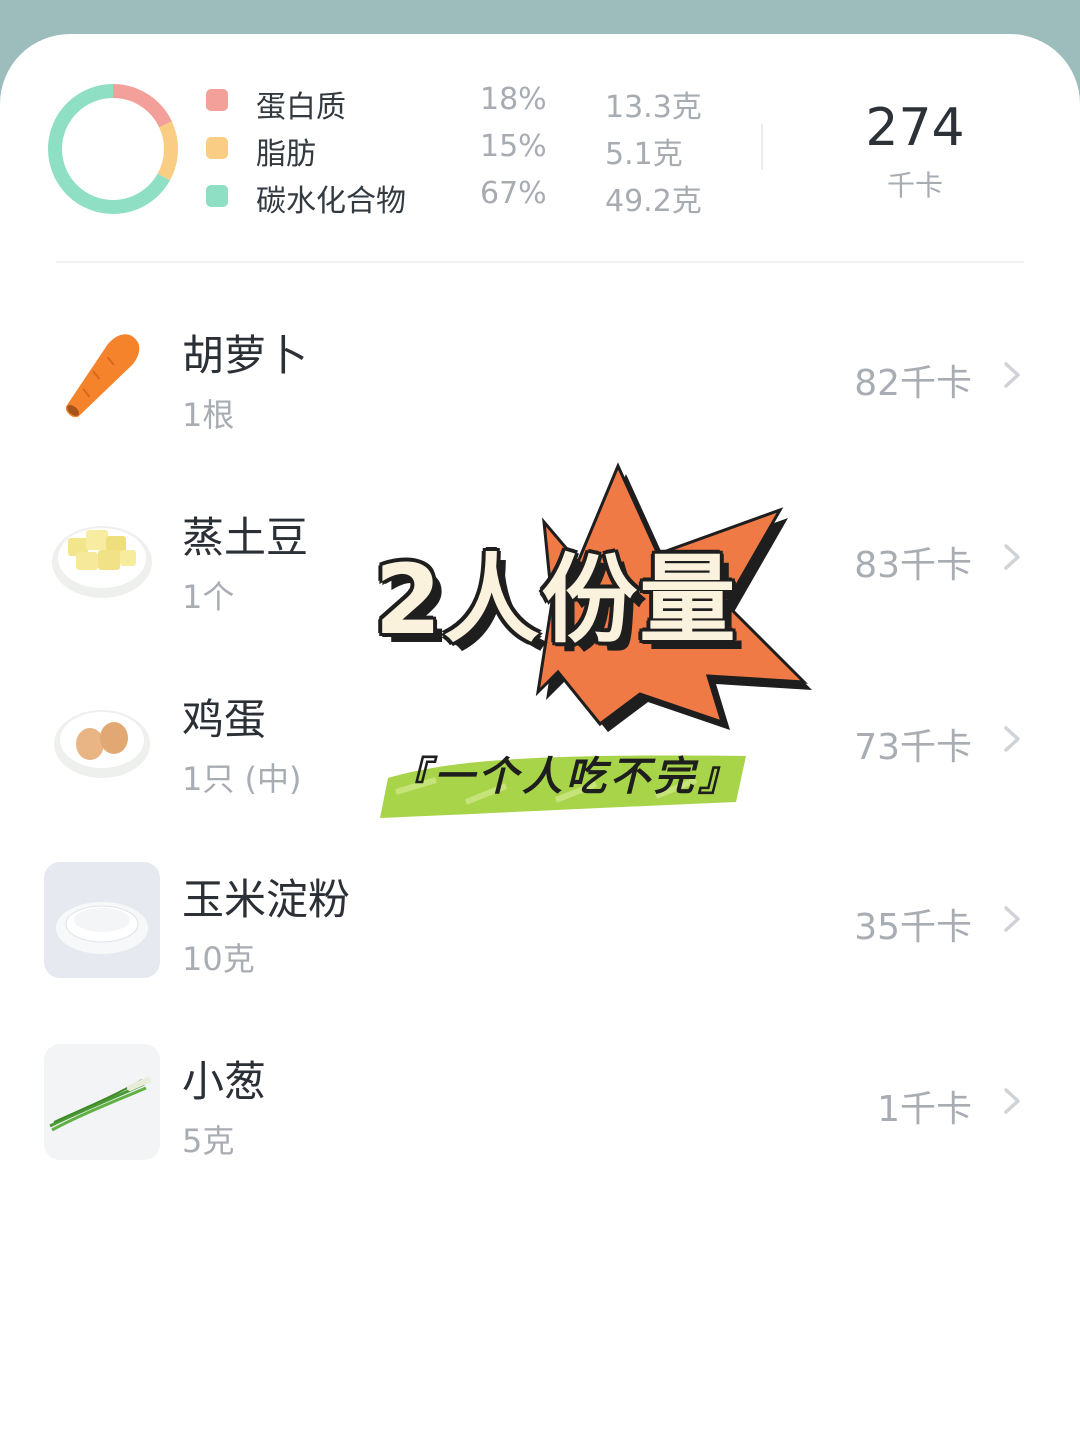 The height and width of the screenshot is (1440, 1080). Describe the element at coordinates (208, 597) in the screenshot. I see `ingredient-quantity: 1个` at that location.